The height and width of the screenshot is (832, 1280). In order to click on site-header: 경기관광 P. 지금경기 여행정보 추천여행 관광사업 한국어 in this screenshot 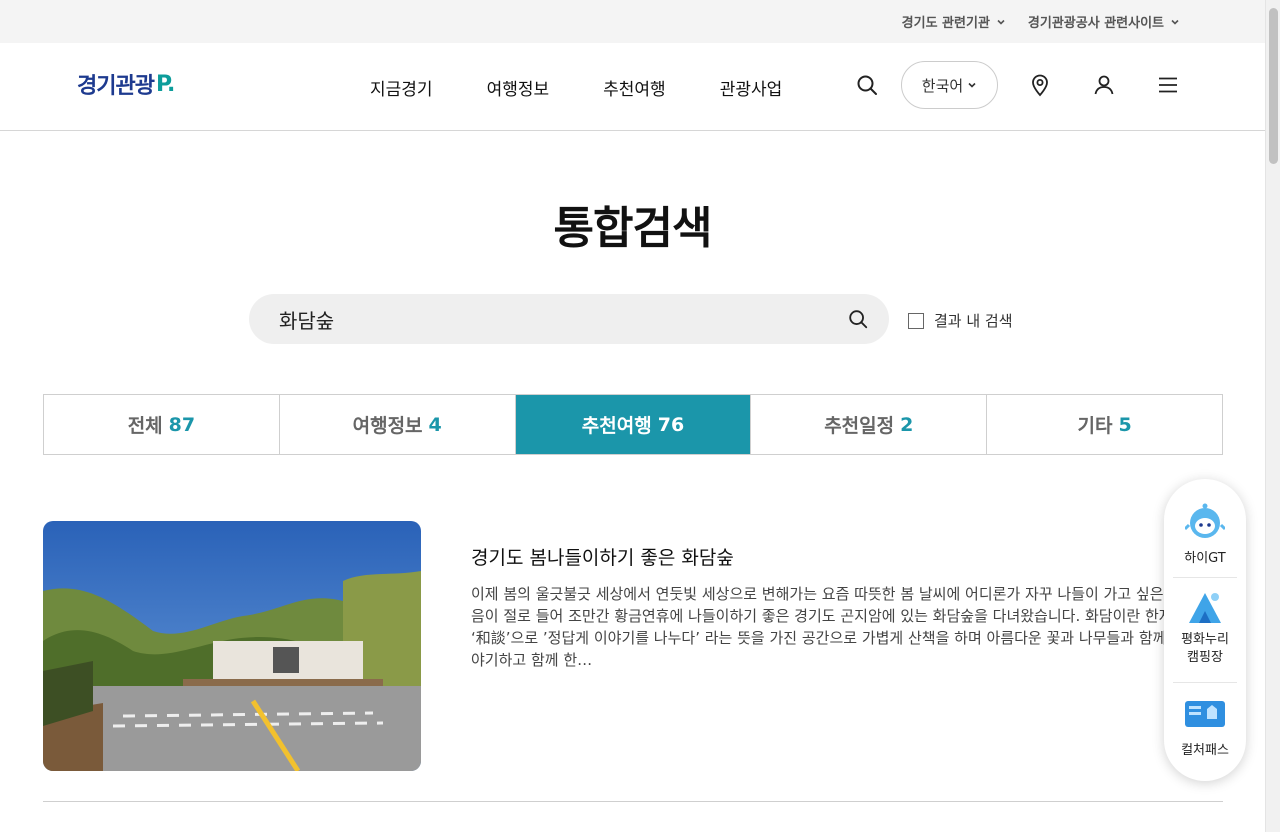, I will do `click(632, 87)`.